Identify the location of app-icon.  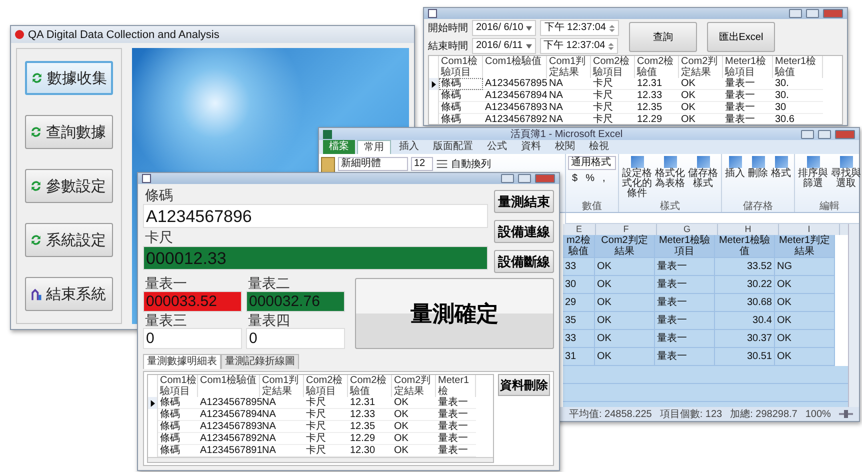
(146, 178).